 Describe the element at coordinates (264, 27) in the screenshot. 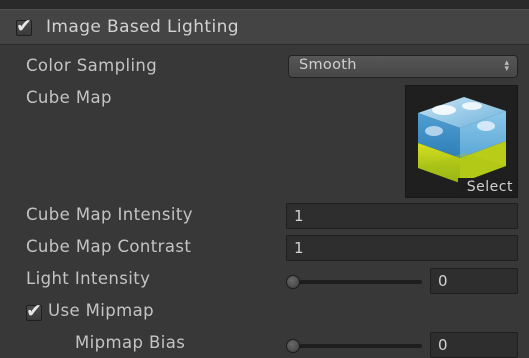

I see `section-header: ✔ Image Based Lighting` at that location.